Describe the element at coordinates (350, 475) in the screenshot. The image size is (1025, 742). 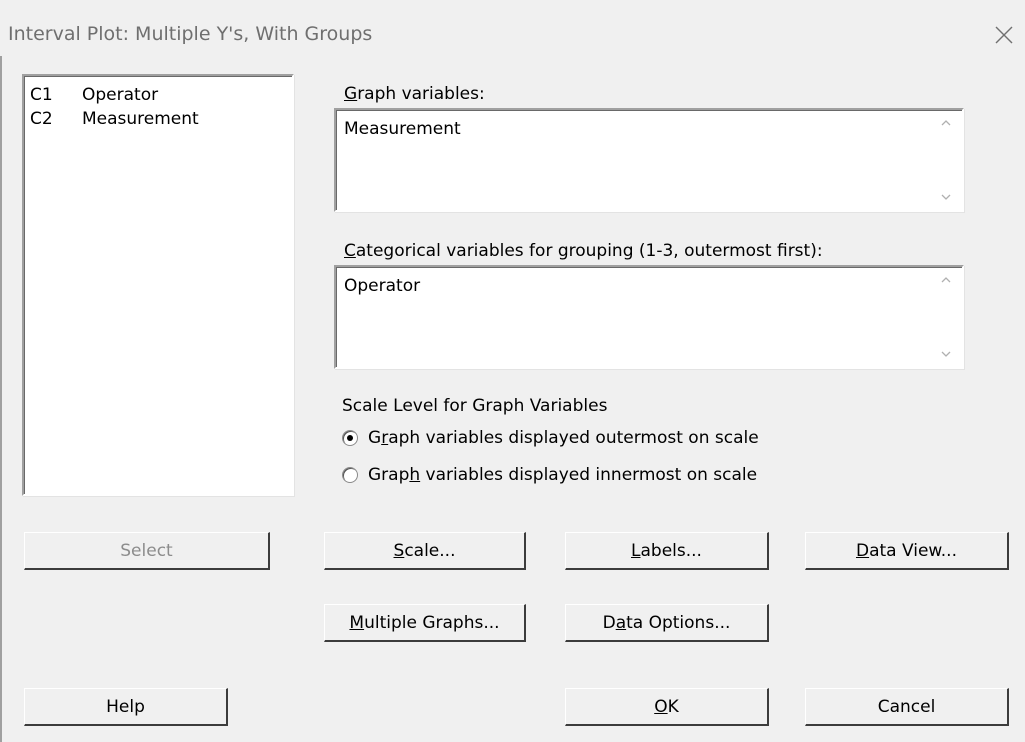
I see `radio-button` at that location.